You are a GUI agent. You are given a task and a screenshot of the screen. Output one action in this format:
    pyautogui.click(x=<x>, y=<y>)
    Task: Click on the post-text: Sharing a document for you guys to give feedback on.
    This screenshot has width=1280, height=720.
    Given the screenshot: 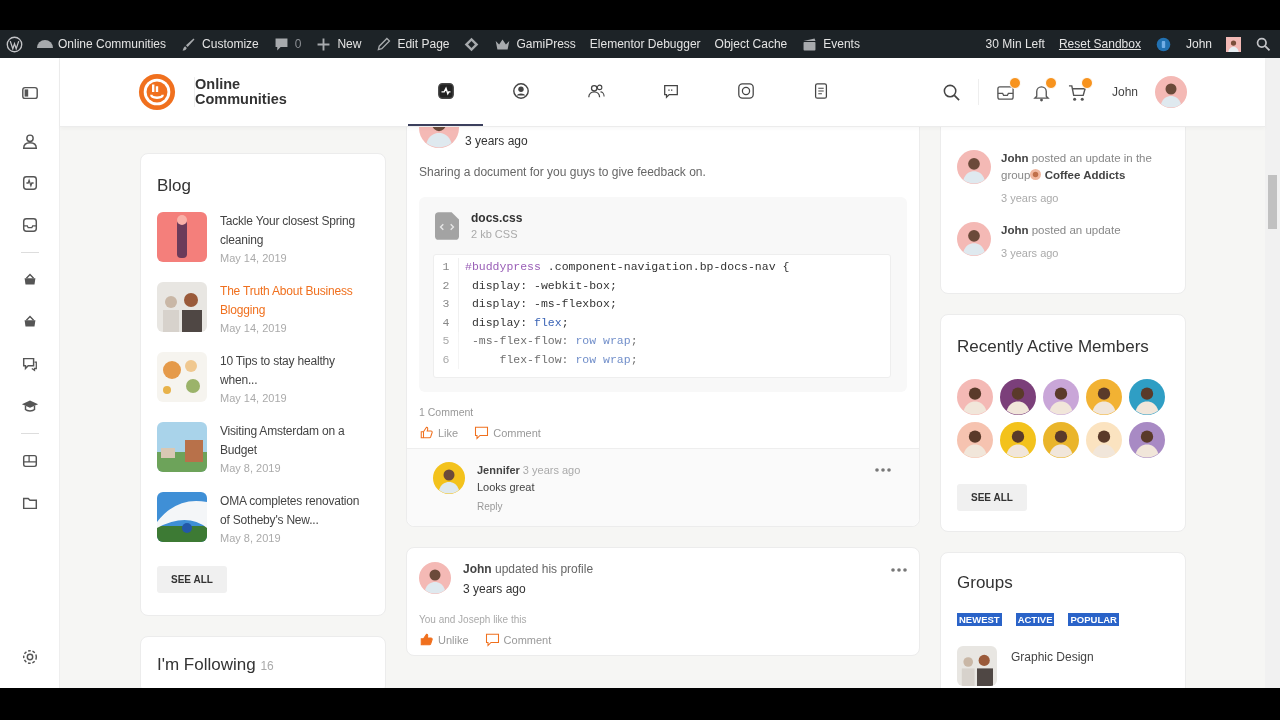 What is the action you would take?
    pyautogui.click(x=563, y=172)
    